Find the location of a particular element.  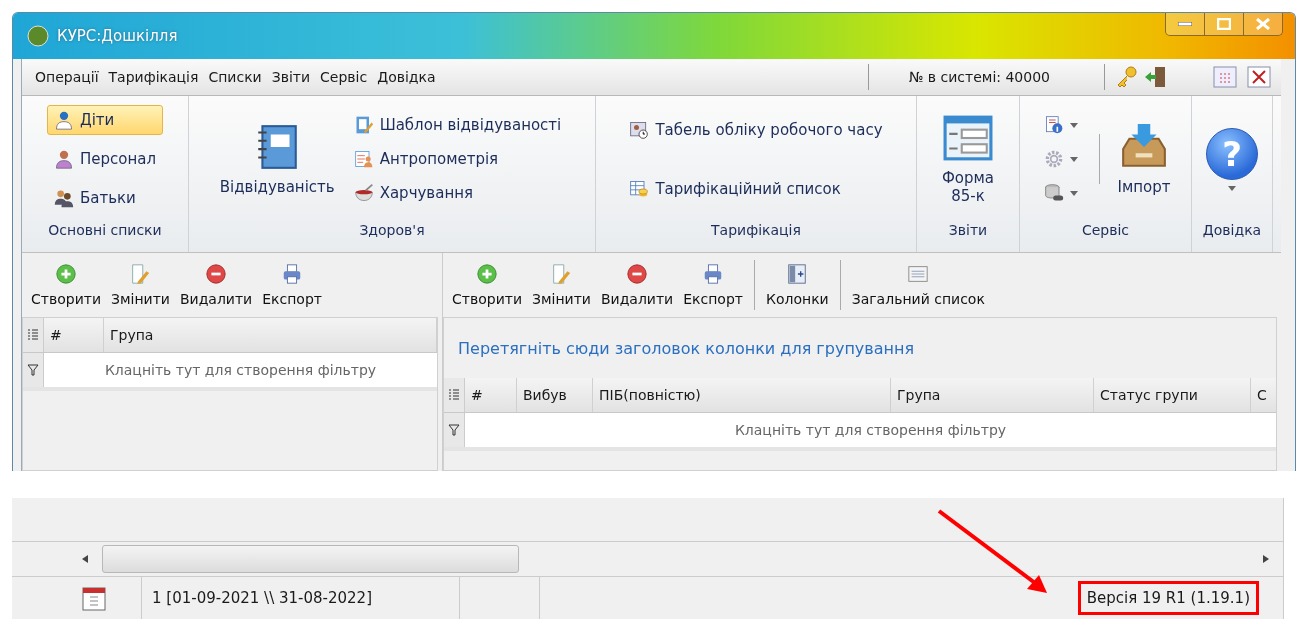

column-header: Вибув is located at coordinates (555, 395).